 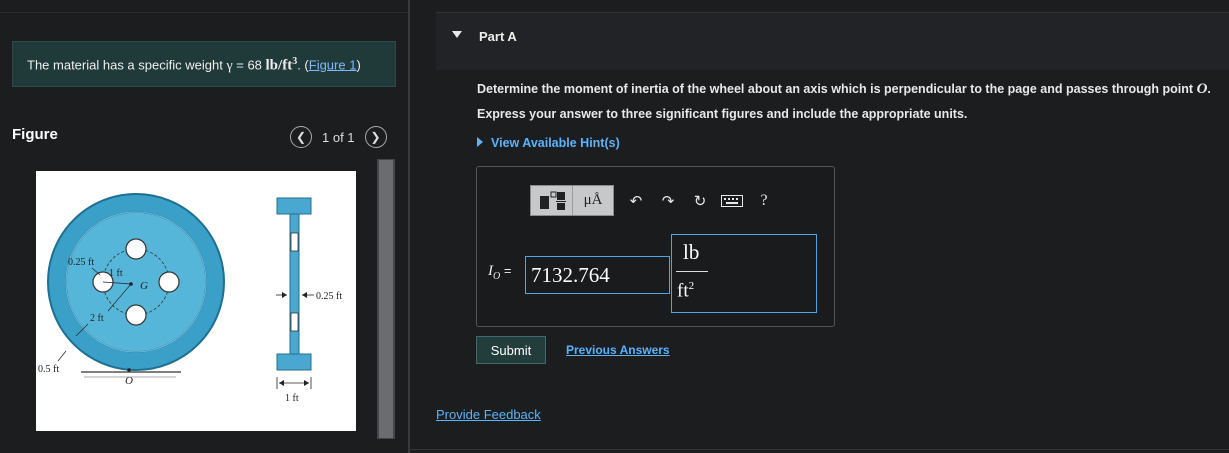 I want to click on units-den-exp: 2, so click(x=691, y=286).